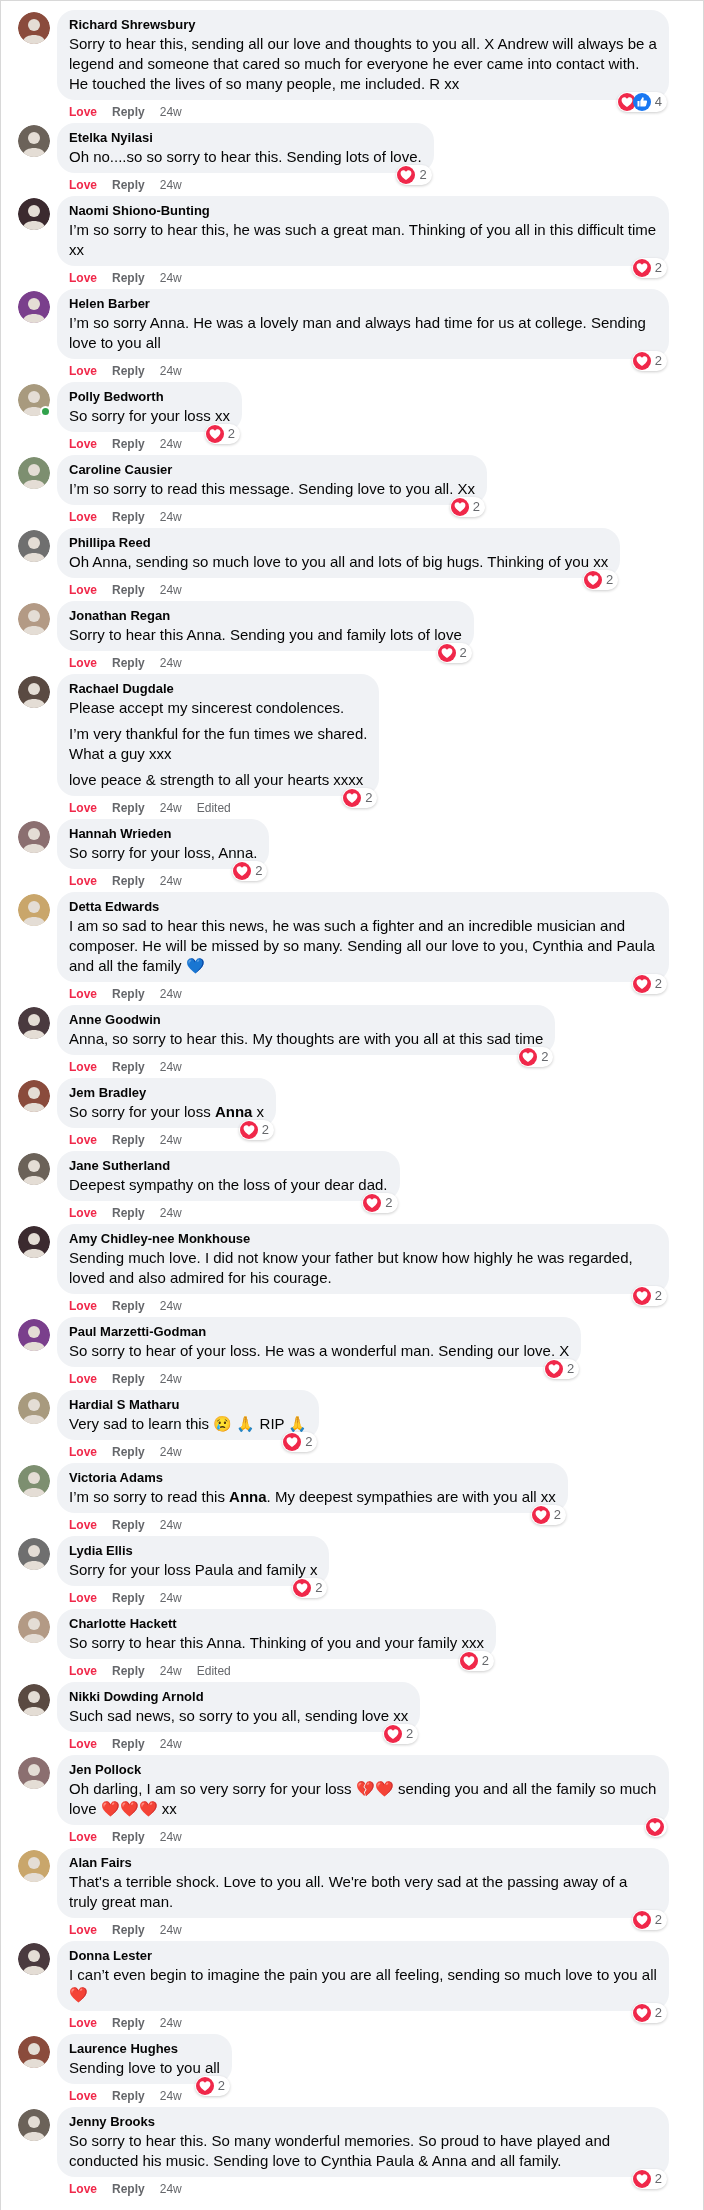 The image size is (704, 2210). Describe the element at coordinates (218, 689) in the screenshot. I see `author-name: Rachael Dugdale` at that location.